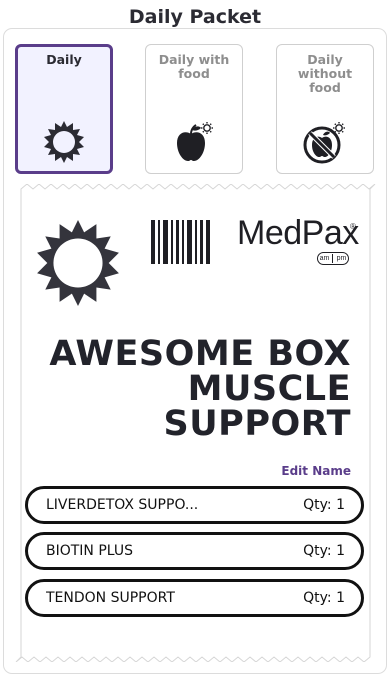 Image resolution: width=390 pixels, height=677 pixels. What do you see at coordinates (316, 471) in the screenshot?
I see `edit-name-link: Edit Name` at bounding box center [316, 471].